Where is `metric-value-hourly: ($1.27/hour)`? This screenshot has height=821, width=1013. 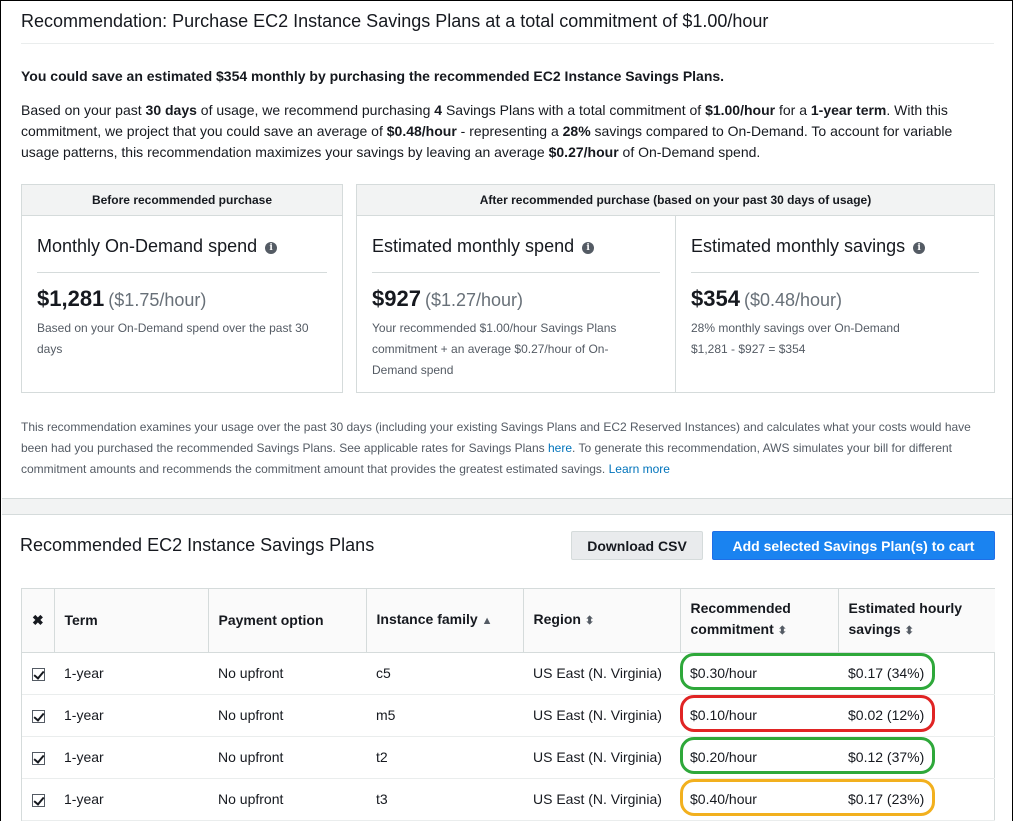
metric-value-hourly: ($1.27/hour) is located at coordinates (474, 300).